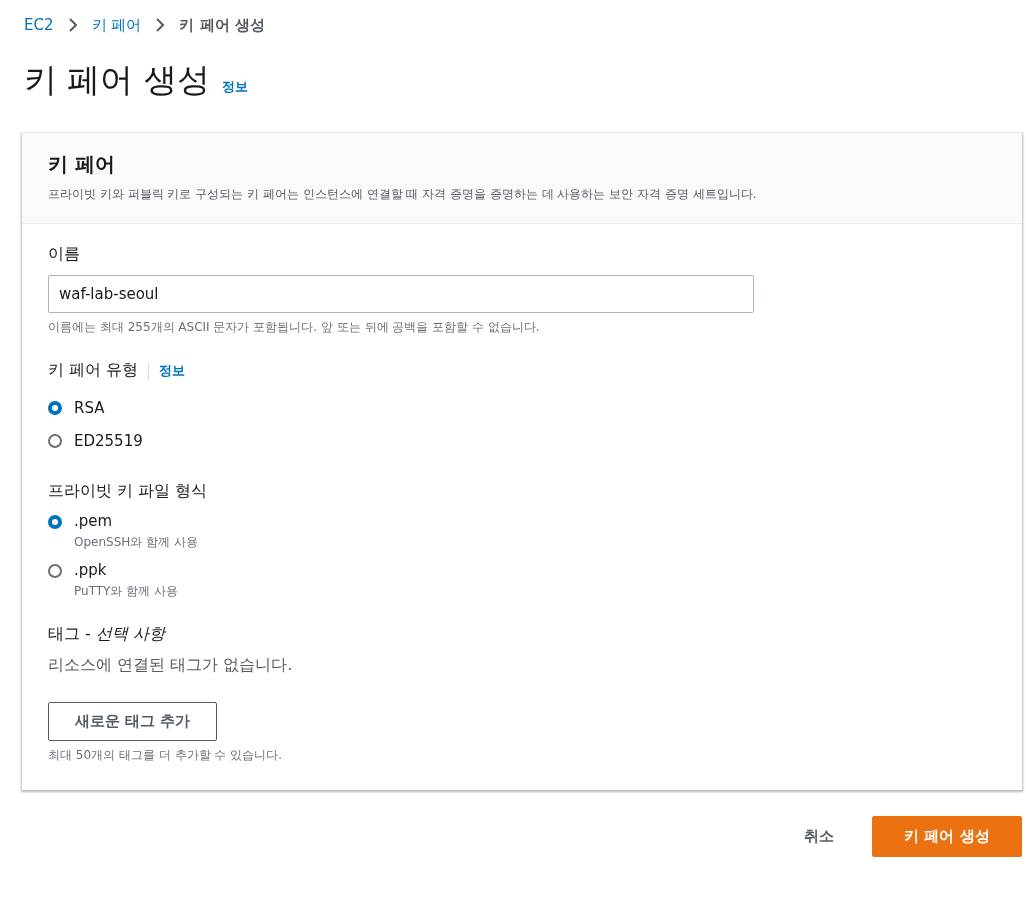 This screenshot has width=1029, height=912. What do you see at coordinates (136, 542) in the screenshot?
I see `radio-description: OpenSSH와 함께 사용` at bounding box center [136, 542].